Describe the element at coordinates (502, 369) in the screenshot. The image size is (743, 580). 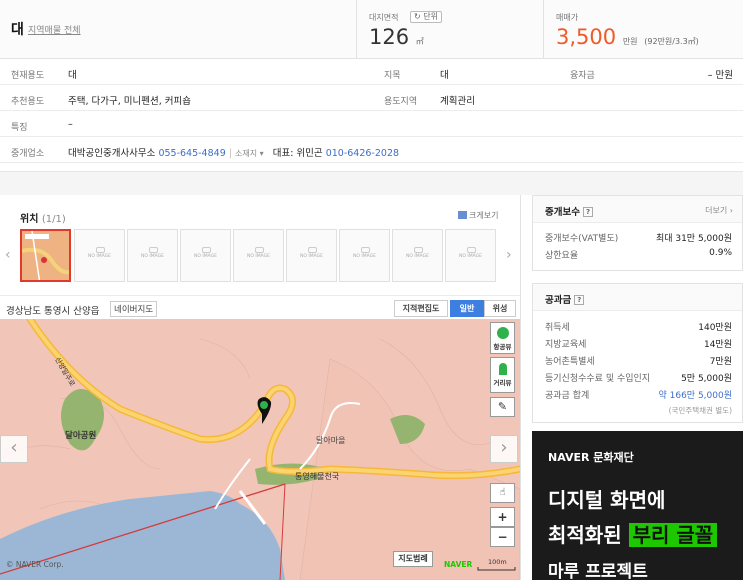
I see `street-view-icon` at that location.